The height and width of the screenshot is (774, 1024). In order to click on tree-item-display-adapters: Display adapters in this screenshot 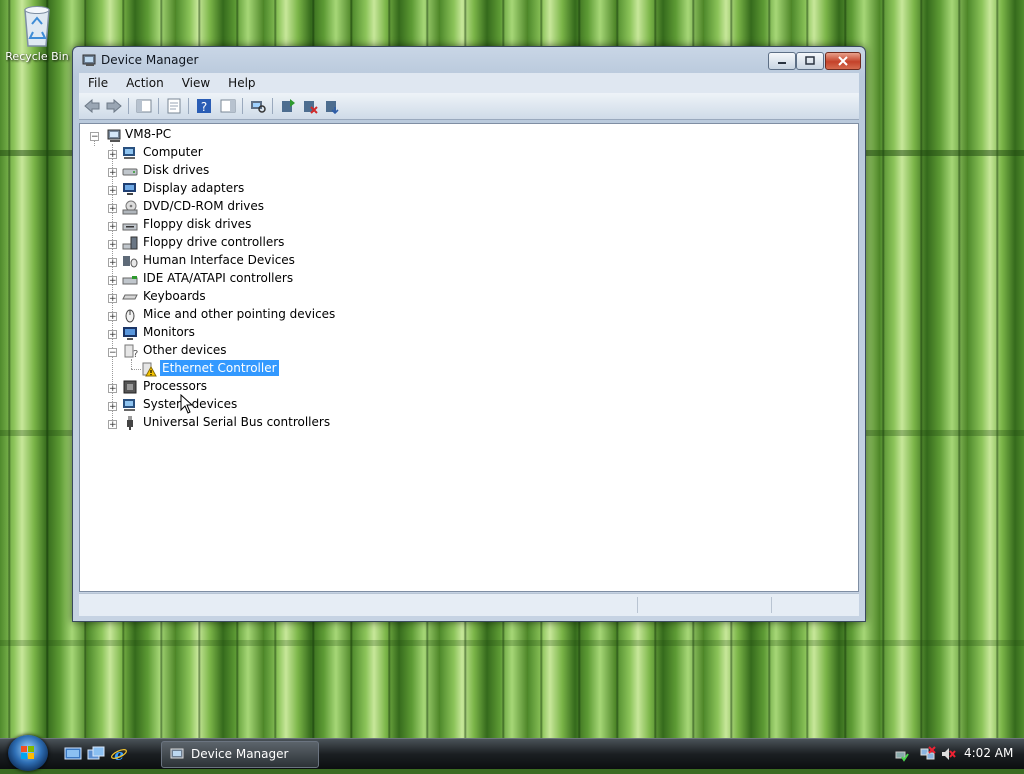, I will do `click(193, 188)`.